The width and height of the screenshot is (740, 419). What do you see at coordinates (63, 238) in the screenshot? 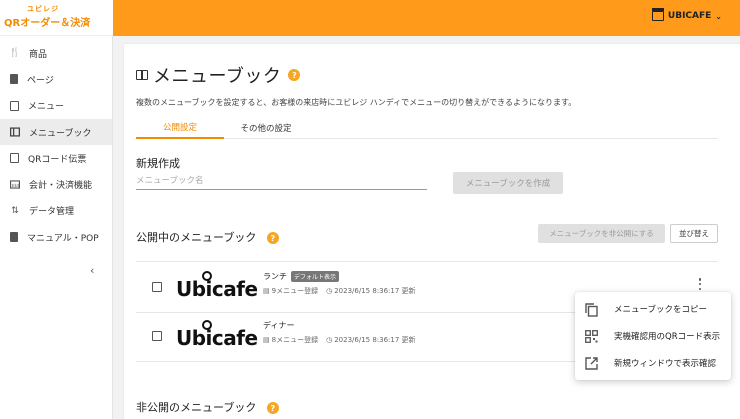
I see `sidebar-item-label: マニュアル・POP` at bounding box center [63, 238].